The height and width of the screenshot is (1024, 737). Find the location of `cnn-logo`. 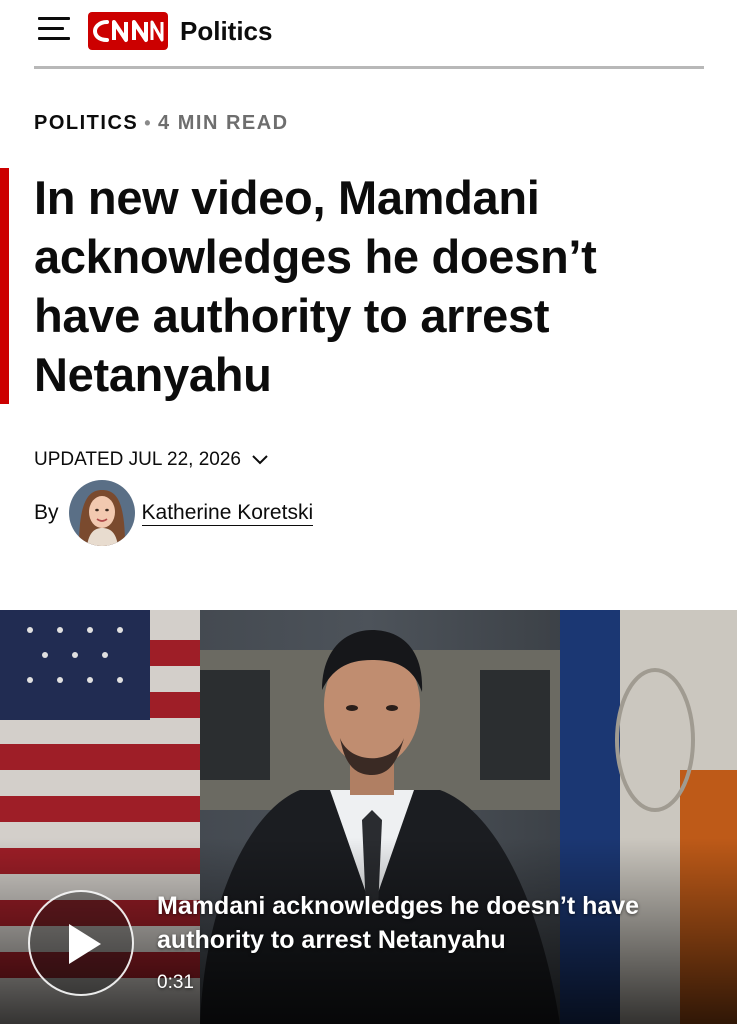

cnn-logo is located at coordinates (128, 31).